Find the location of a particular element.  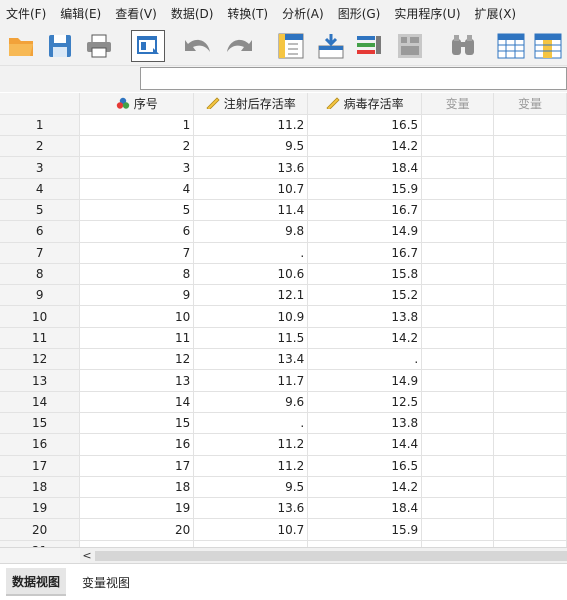

data-cell: 13.6 is located at coordinates (251, 508).